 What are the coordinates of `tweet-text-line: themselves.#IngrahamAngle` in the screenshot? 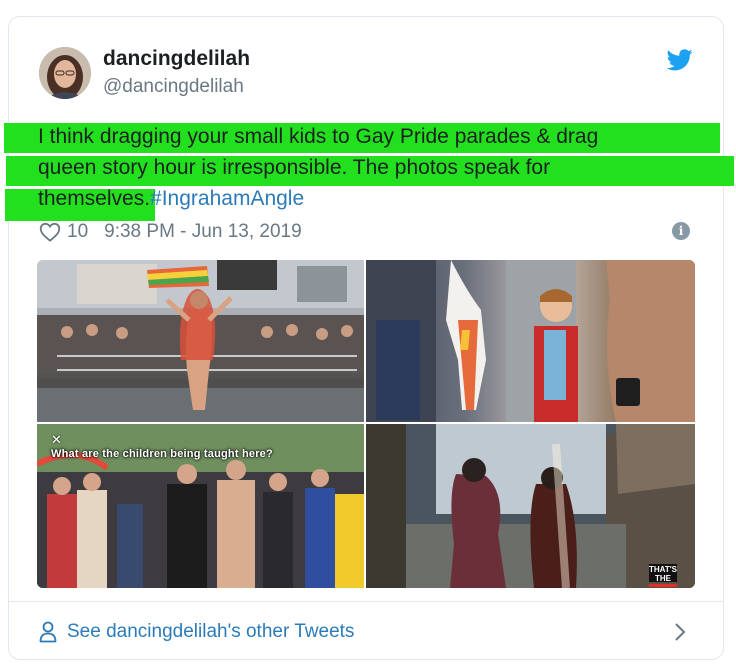 It's located at (368, 198).